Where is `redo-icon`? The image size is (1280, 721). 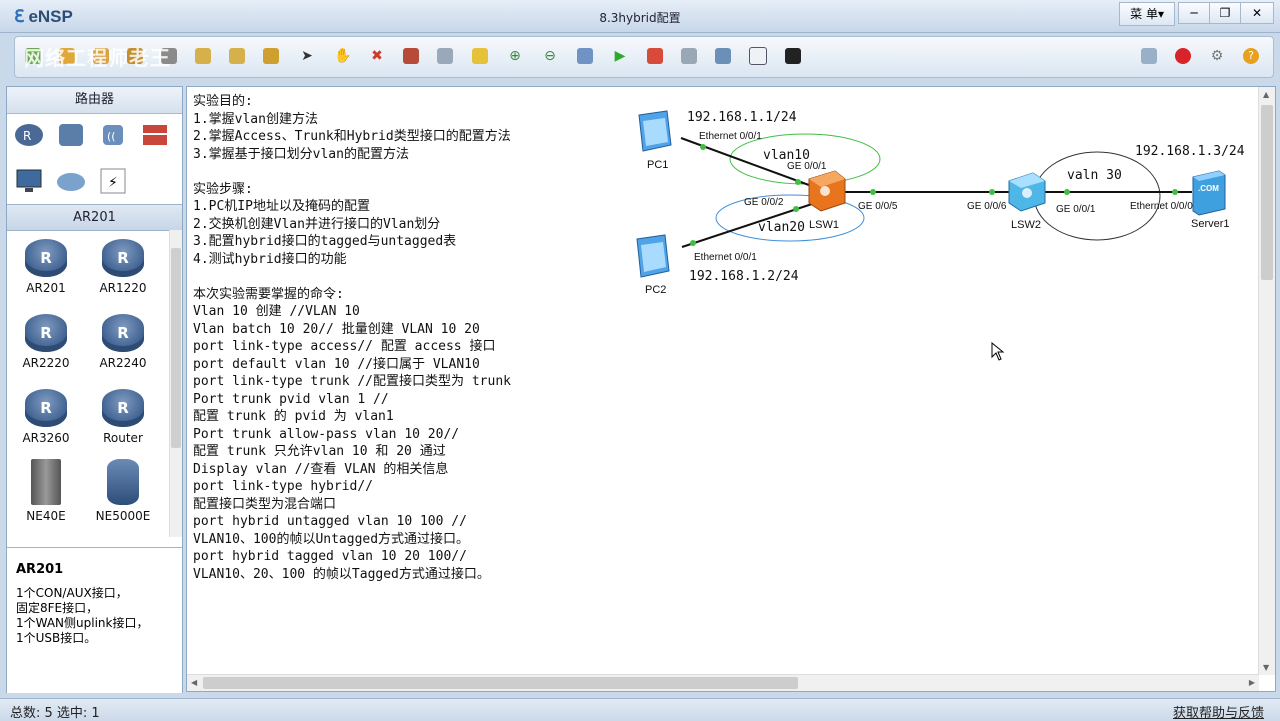 redo-icon is located at coordinates (237, 56).